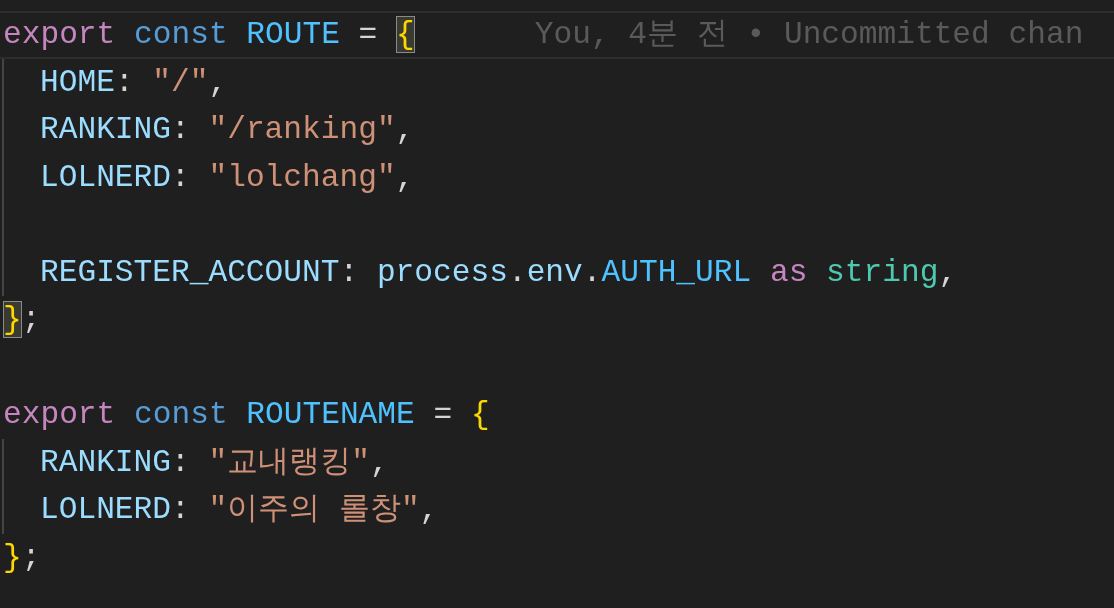  What do you see at coordinates (442, 272) in the screenshot?
I see `variable-name: process` at bounding box center [442, 272].